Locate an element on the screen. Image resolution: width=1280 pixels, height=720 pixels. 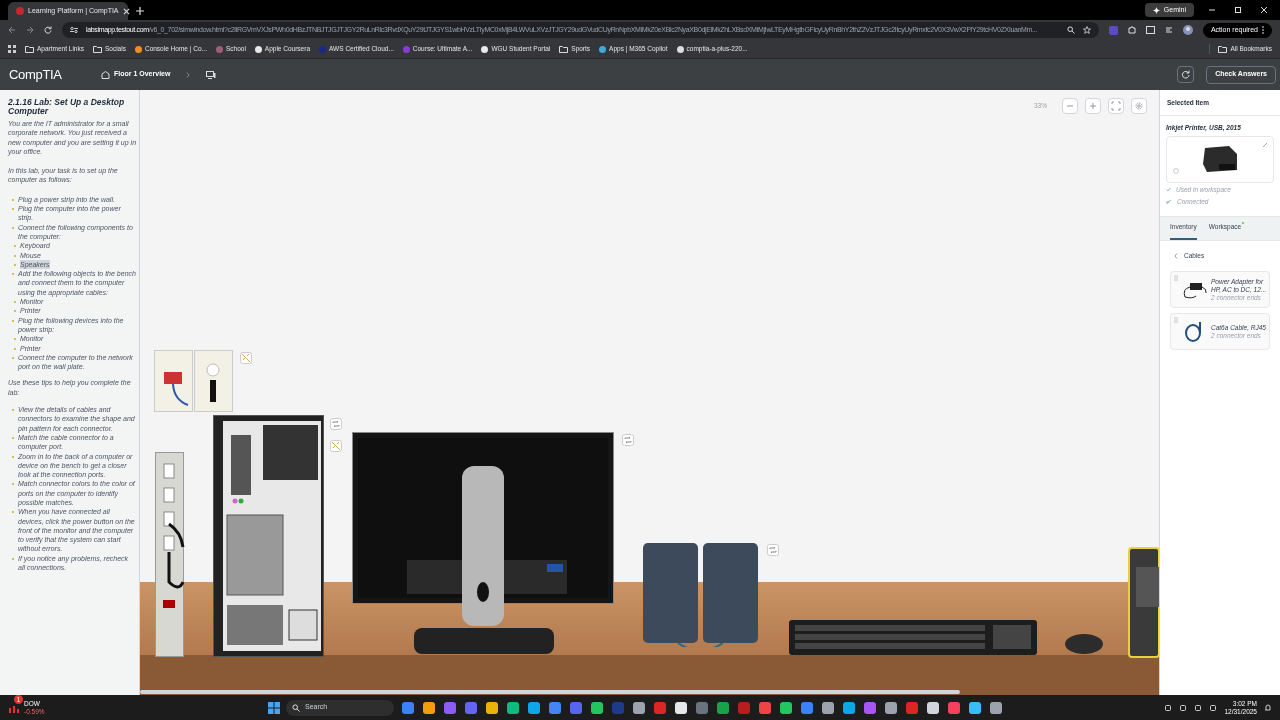
settings-icon is located at coordinates (1139, 106).